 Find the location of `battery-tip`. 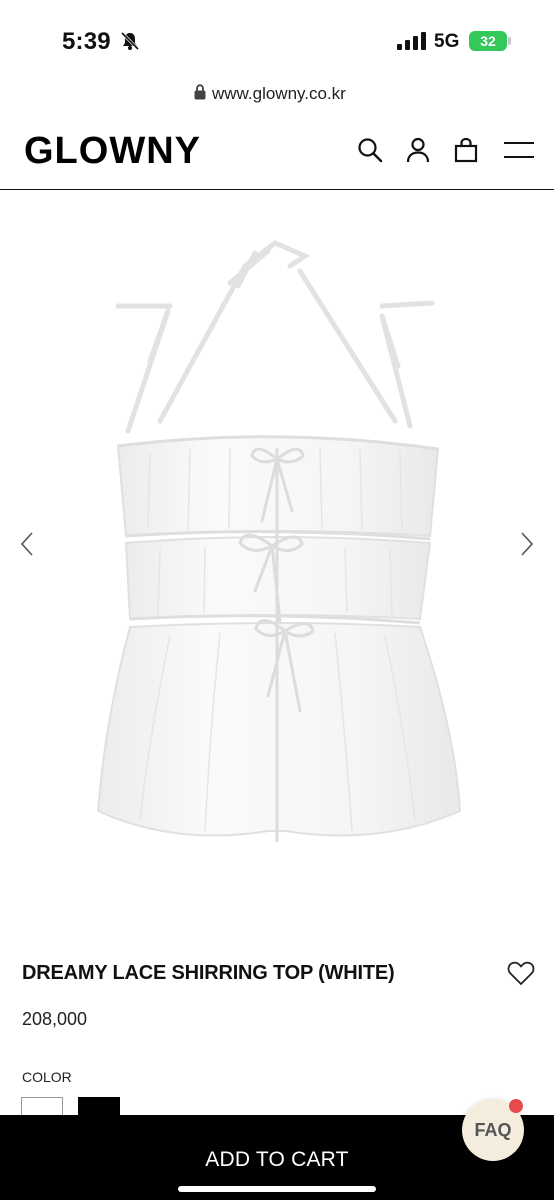

battery-tip is located at coordinates (509, 41).